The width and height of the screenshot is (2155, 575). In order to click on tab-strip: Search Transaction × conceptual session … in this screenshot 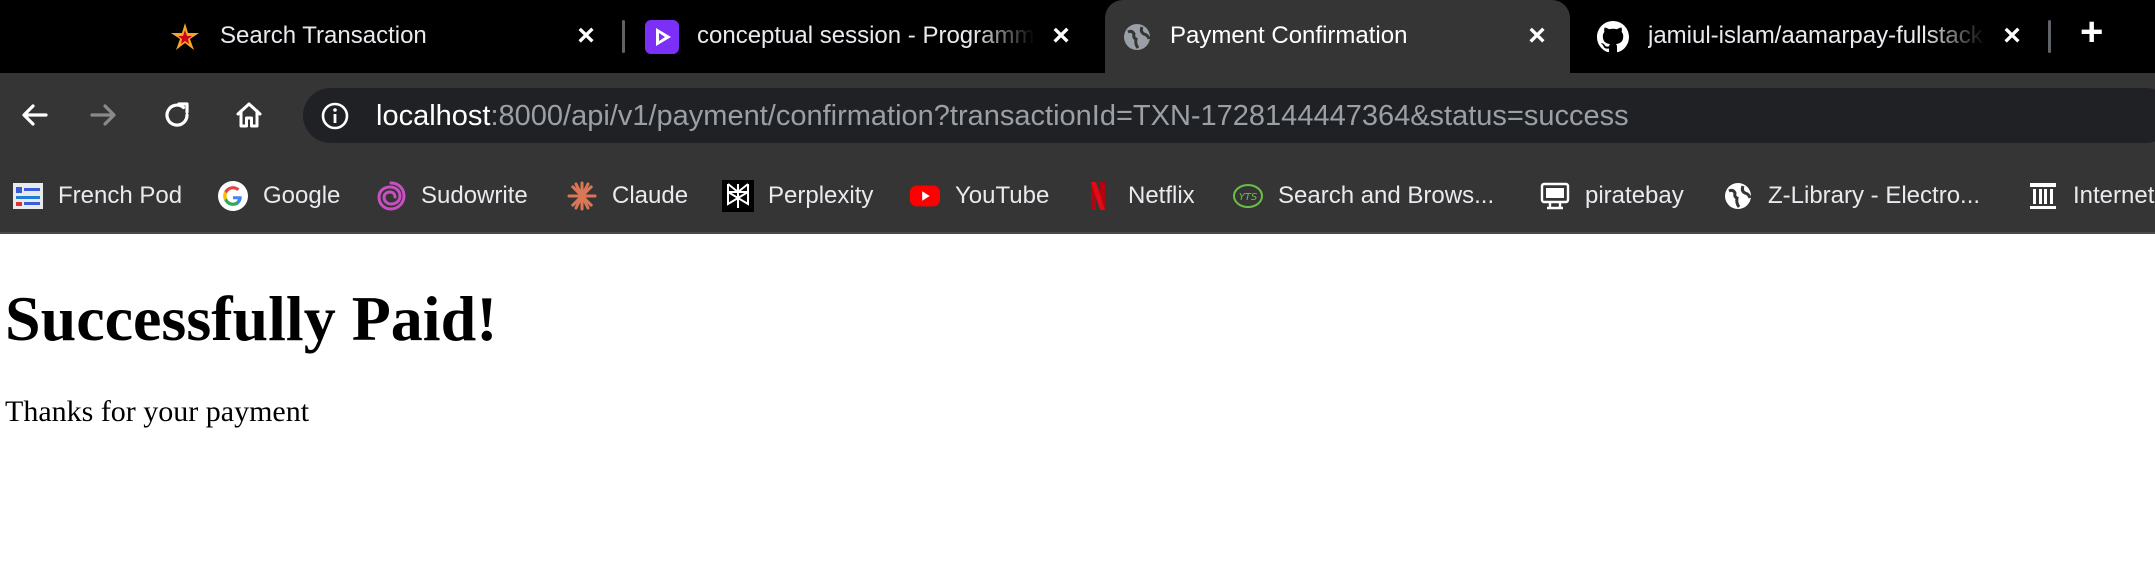, I will do `click(1077, 36)`.